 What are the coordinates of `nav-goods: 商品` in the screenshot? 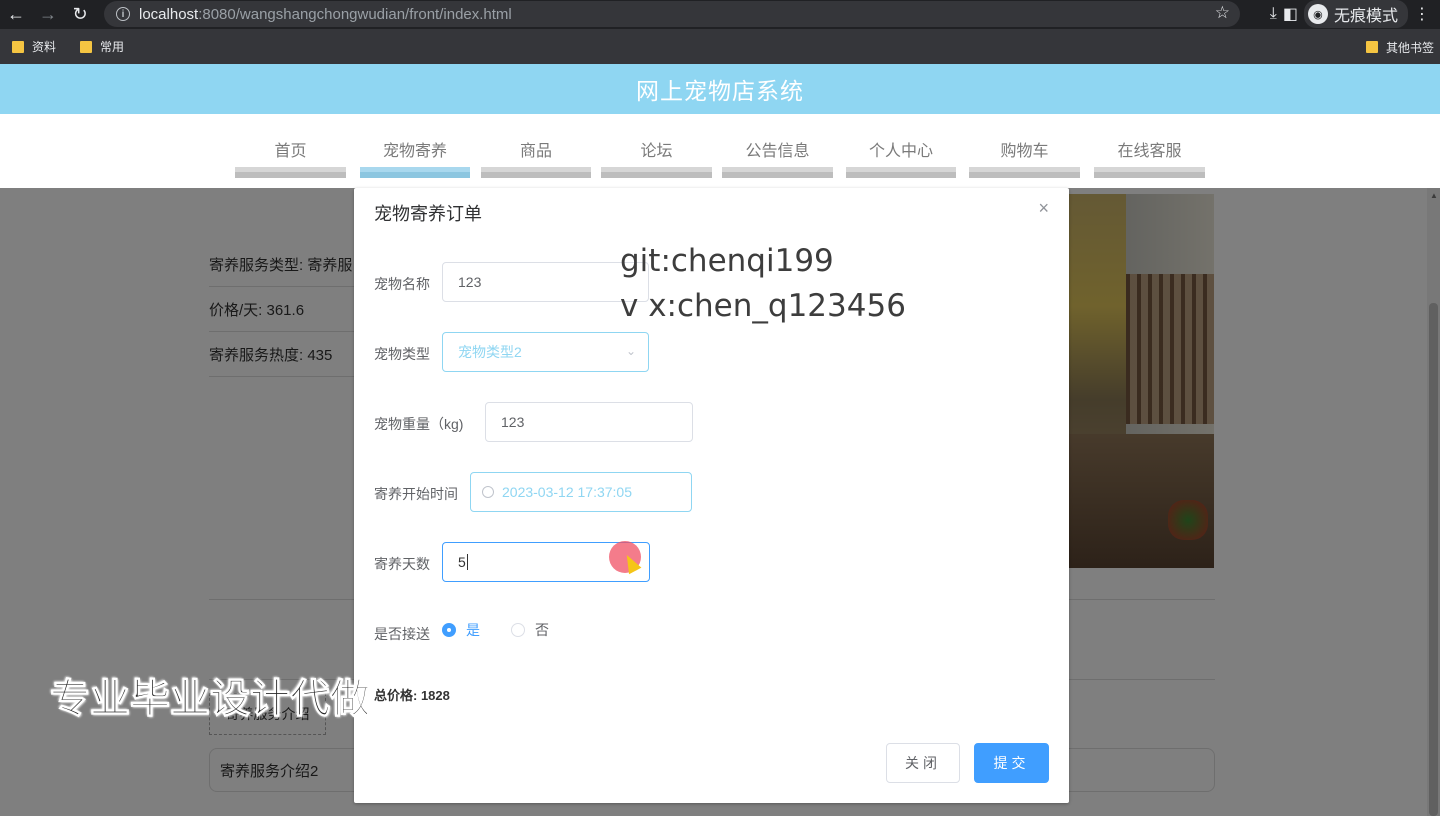 It's located at (536, 146).